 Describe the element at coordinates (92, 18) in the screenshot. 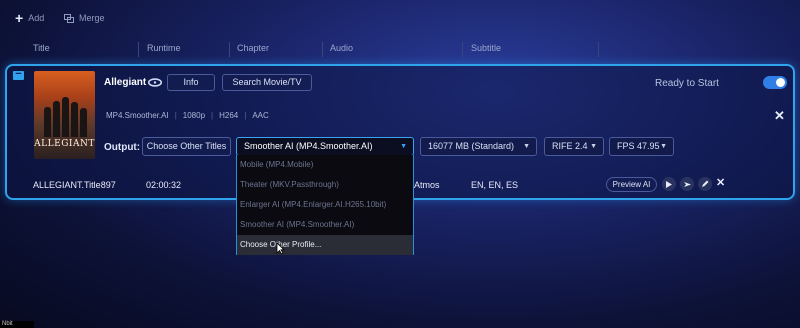

I see `merge-label: Merge` at that location.